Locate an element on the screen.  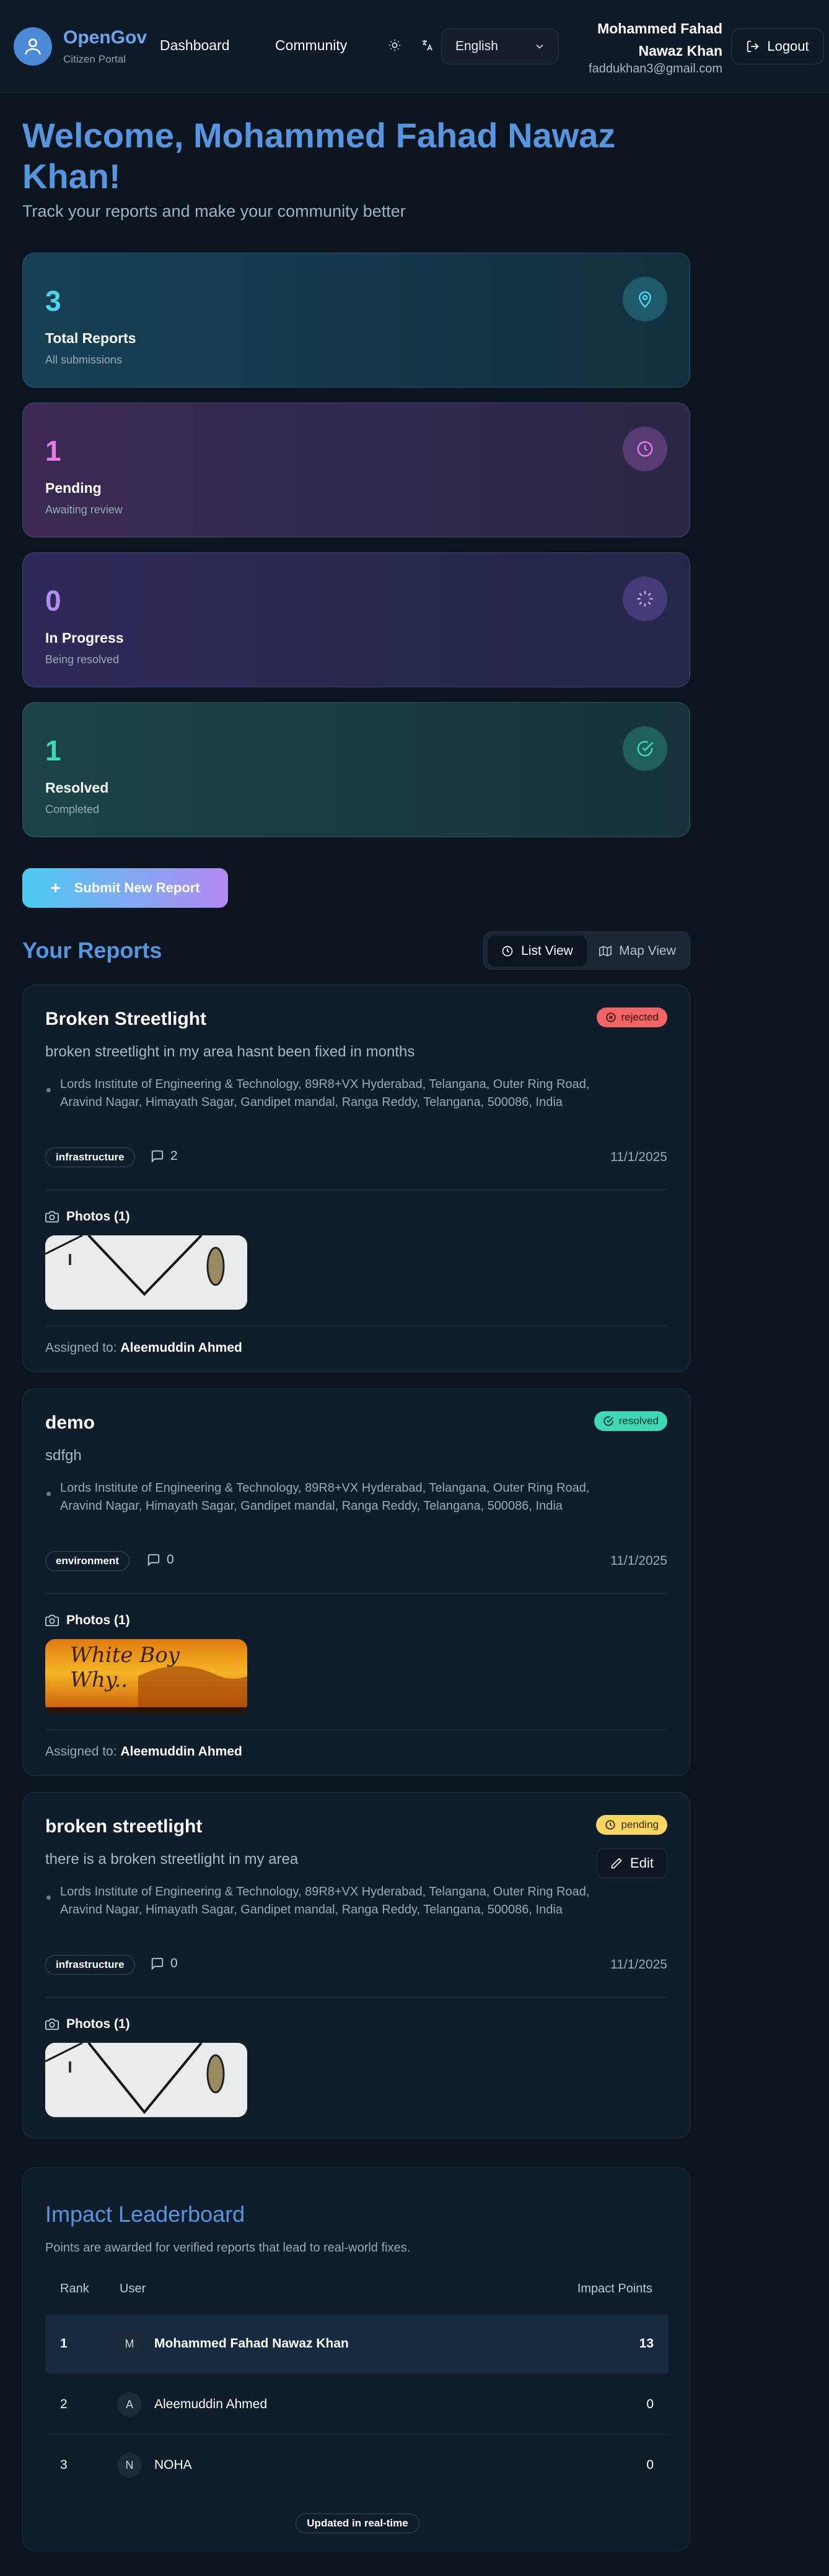
stat-sub: Being resolved is located at coordinates (82, 659).